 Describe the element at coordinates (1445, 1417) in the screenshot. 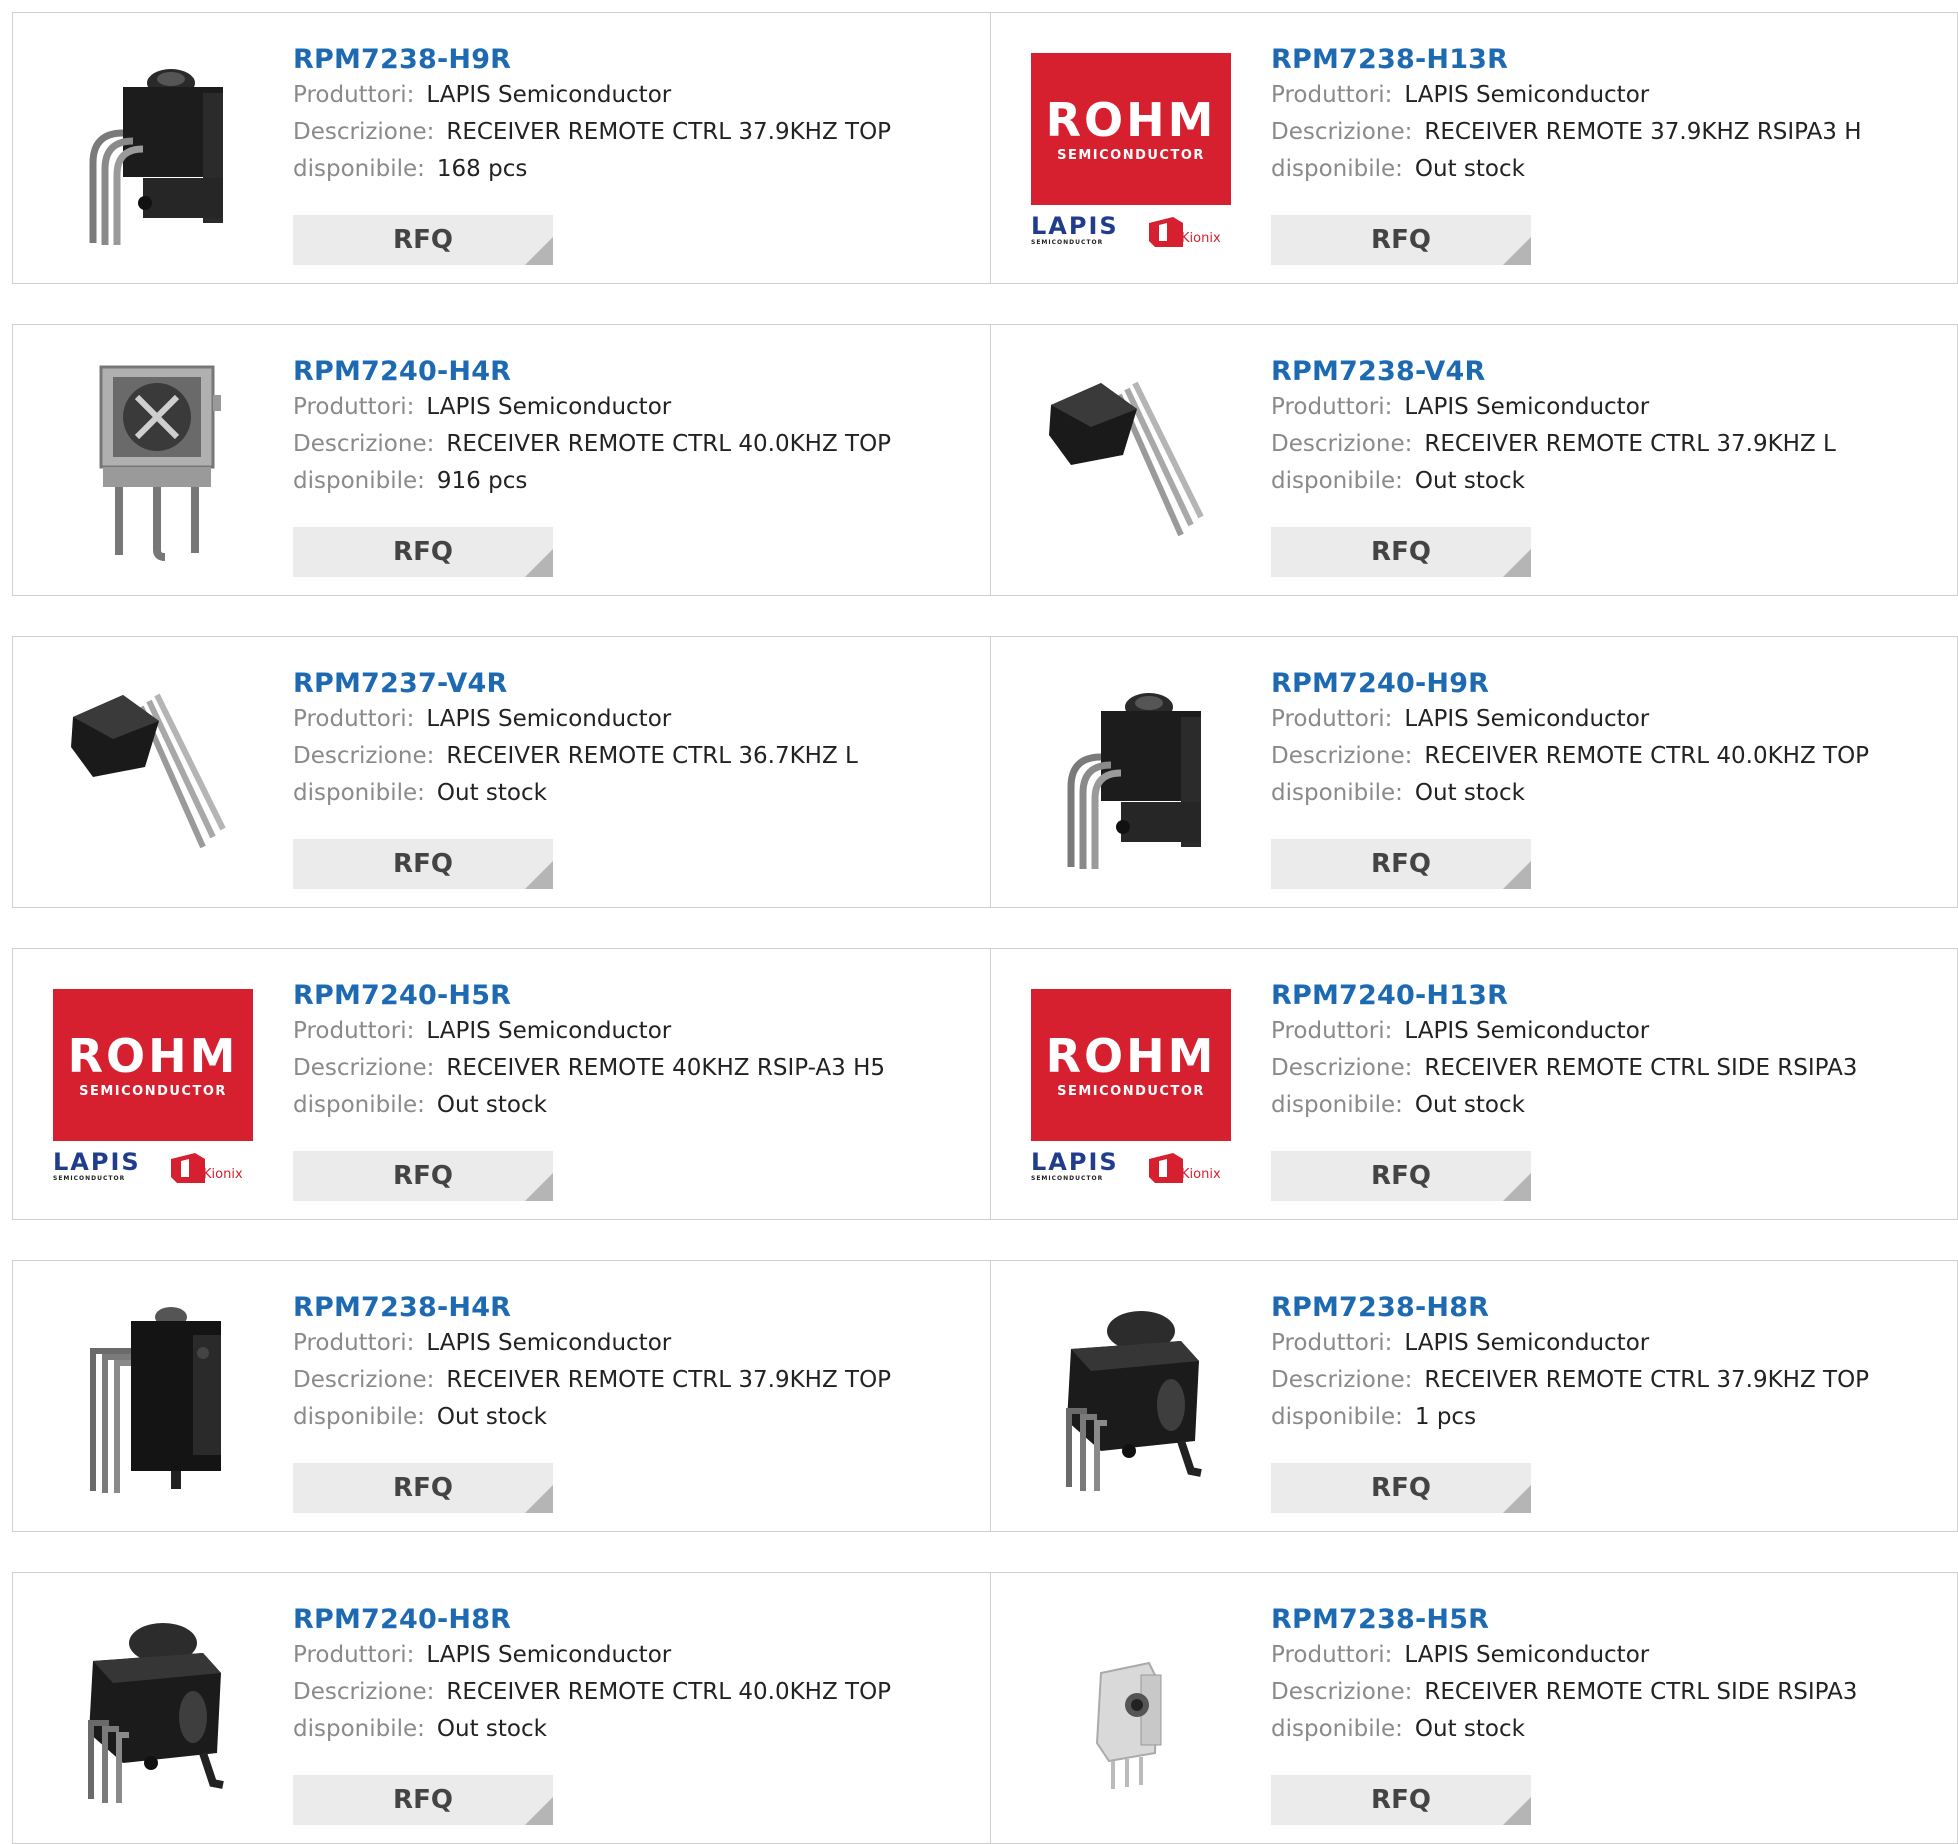

I see `availability-value: 1 pcs` at that location.